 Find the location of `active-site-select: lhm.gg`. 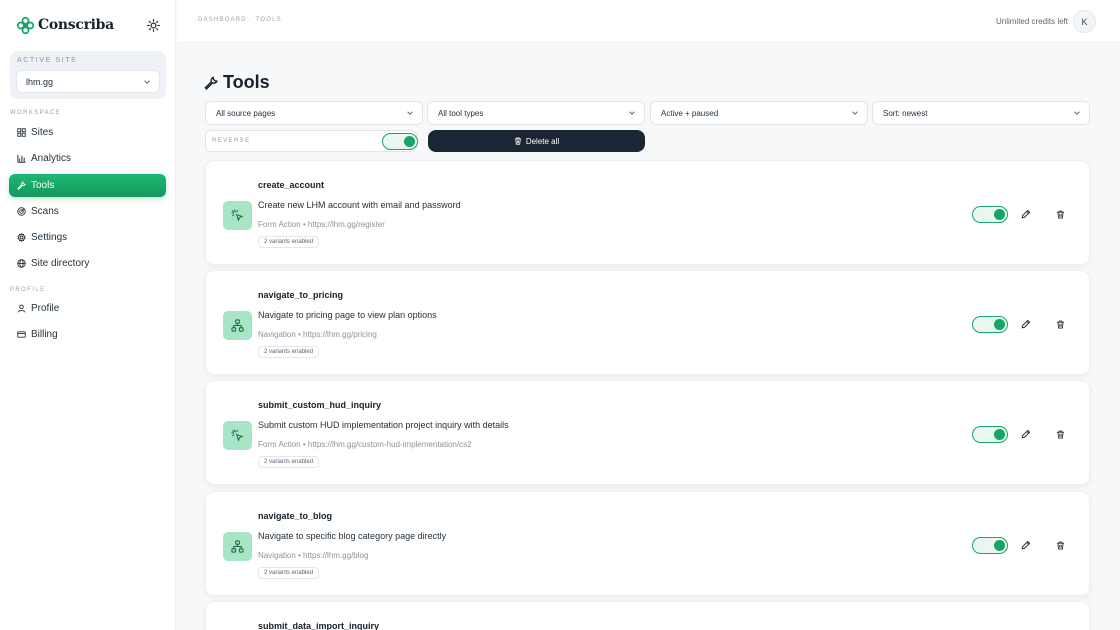

active-site-select: lhm.gg is located at coordinates (88, 81).